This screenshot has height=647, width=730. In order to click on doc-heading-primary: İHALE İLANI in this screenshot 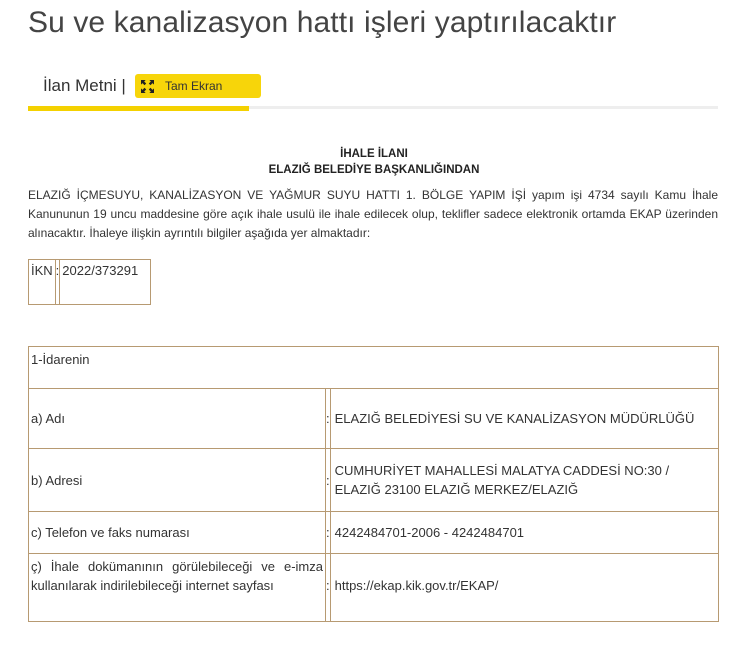, I will do `click(374, 154)`.